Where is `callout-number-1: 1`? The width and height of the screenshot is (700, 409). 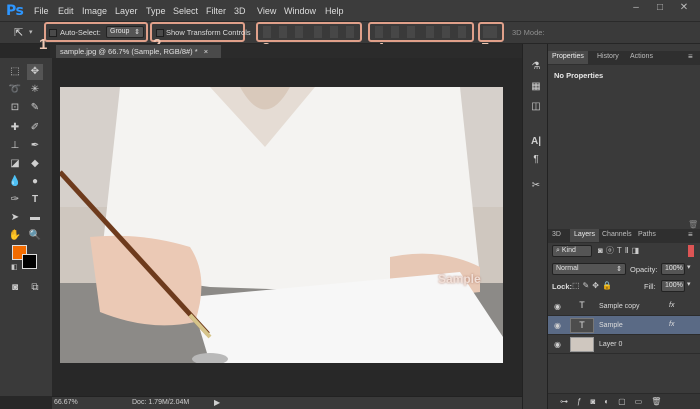 callout-number-1: 1 is located at coordinates (43, 44).